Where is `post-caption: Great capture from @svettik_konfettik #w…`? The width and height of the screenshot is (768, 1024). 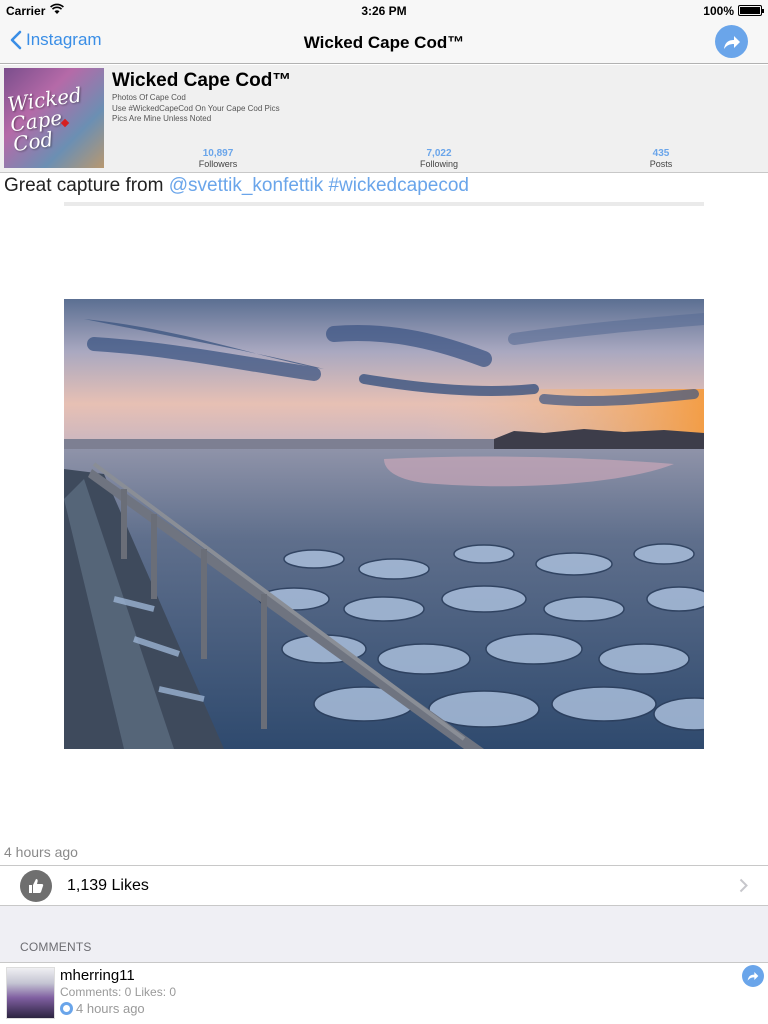 post-caption: Great capture from @svettik_konfettik #w… is located at coordinates (236, 186).